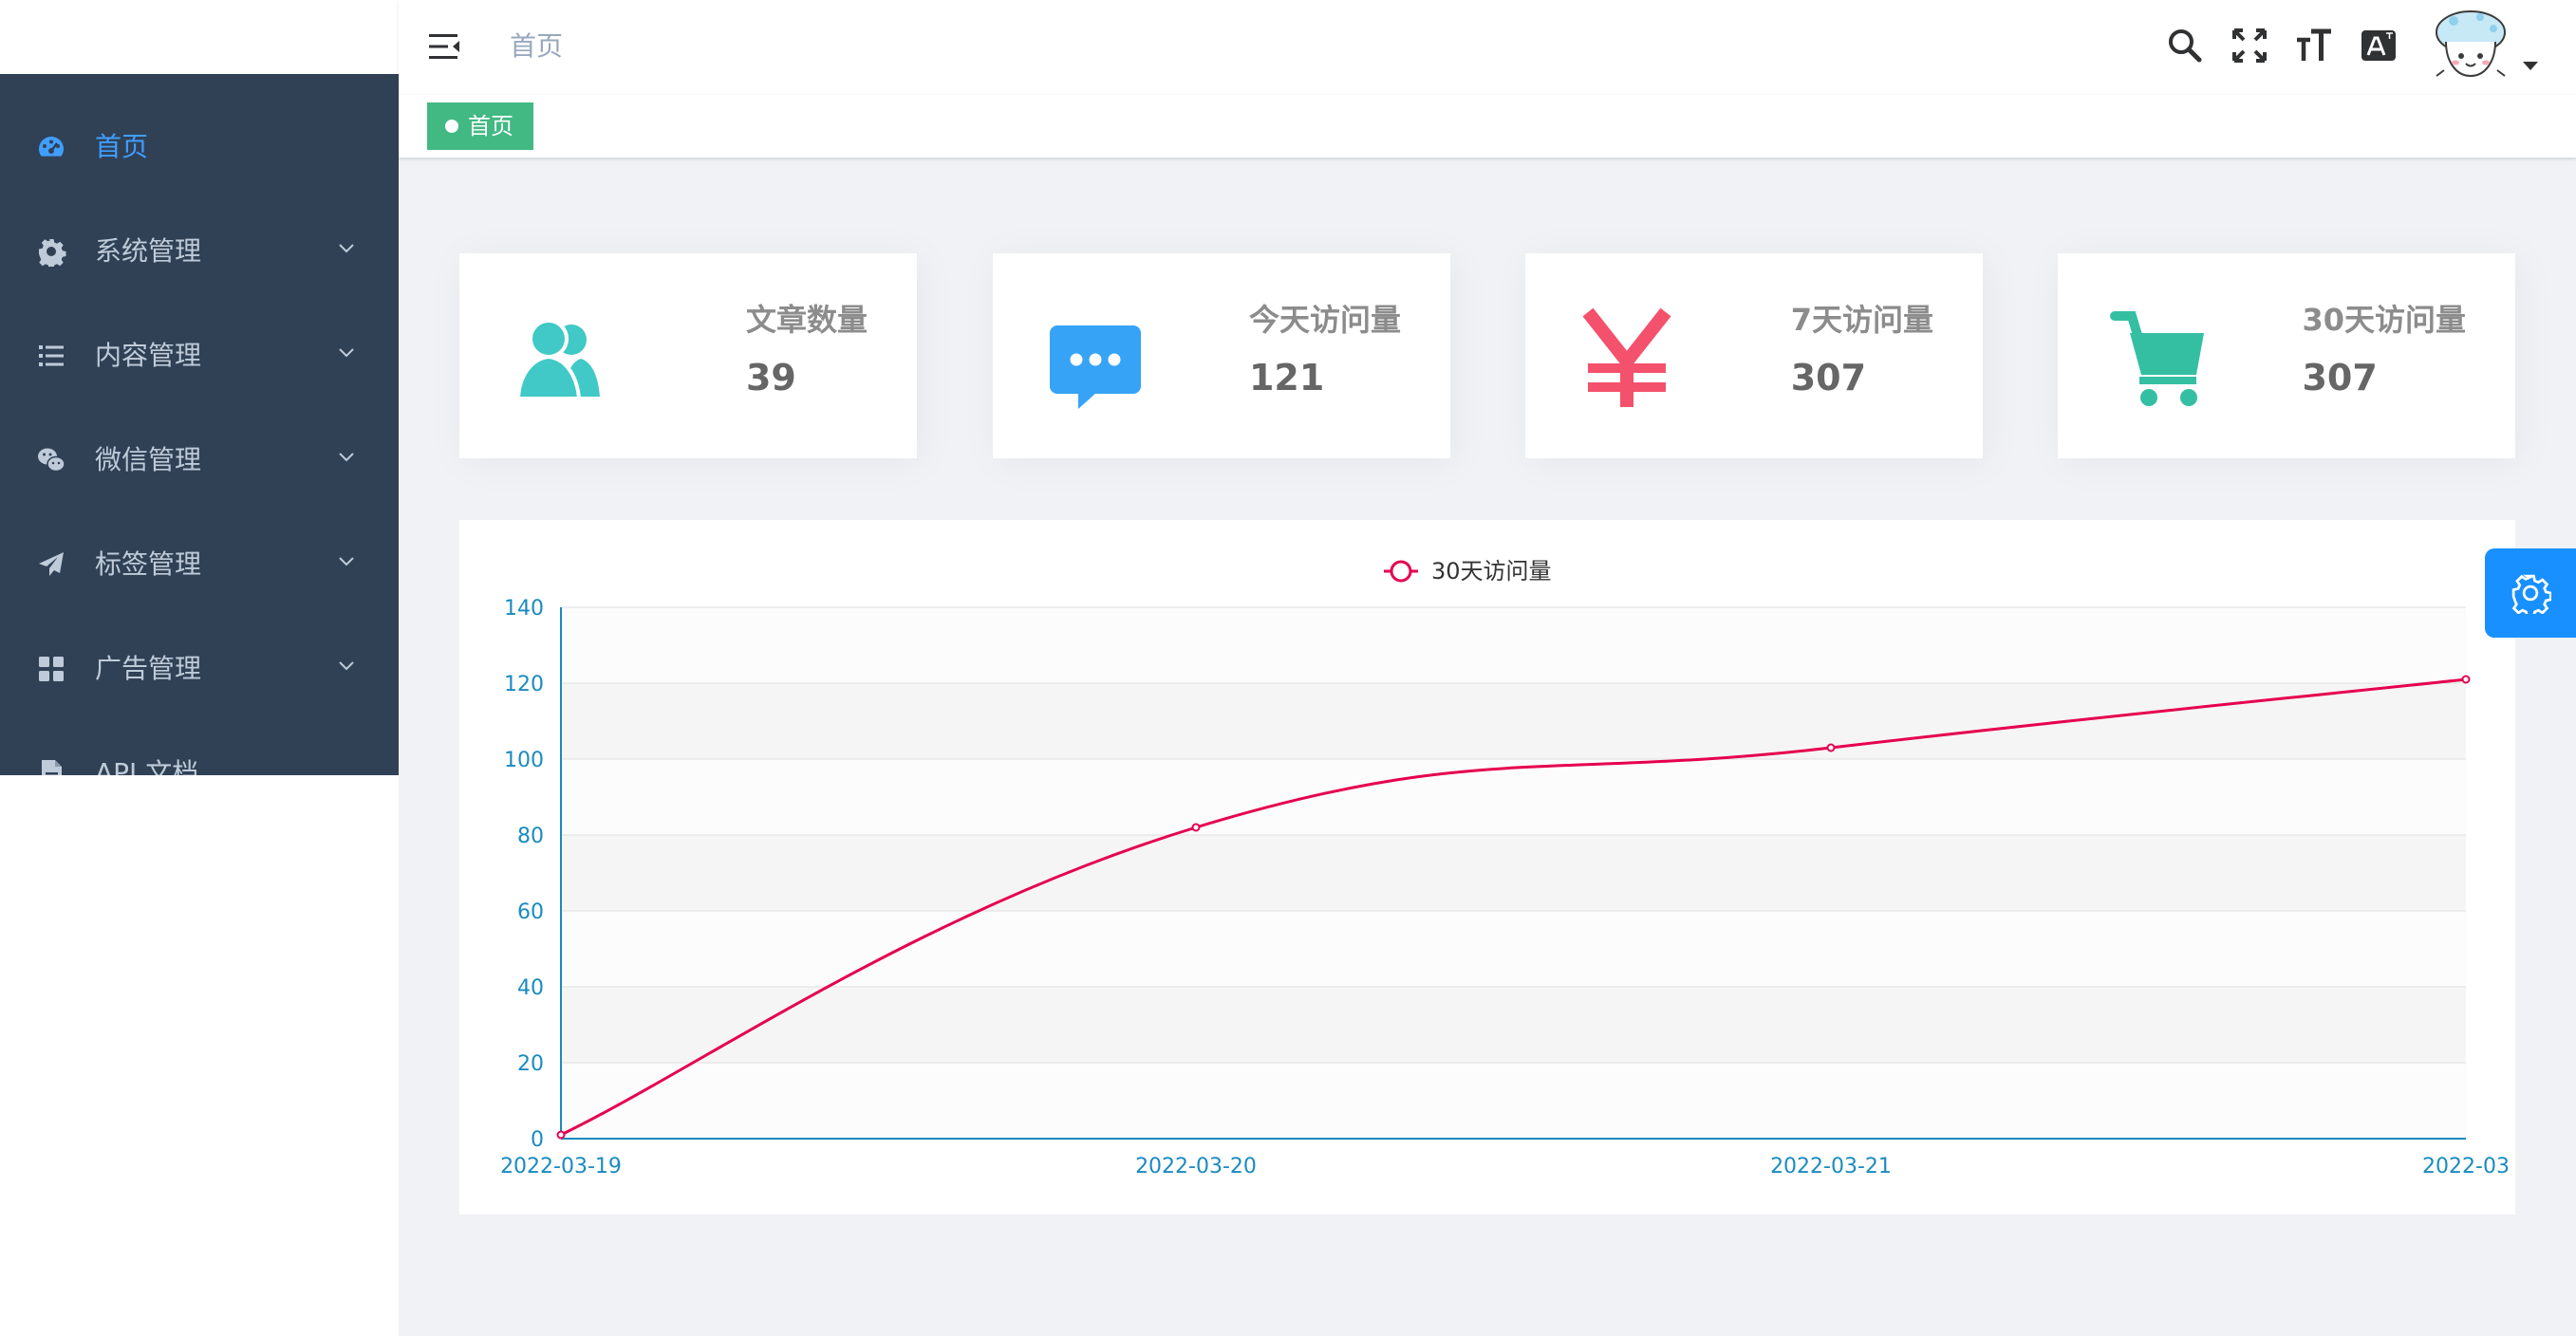 This screenshot has width=2576, height=1336. I want to click on stat-card-today-visits: 今天访问量 121, so click(1221, 355).